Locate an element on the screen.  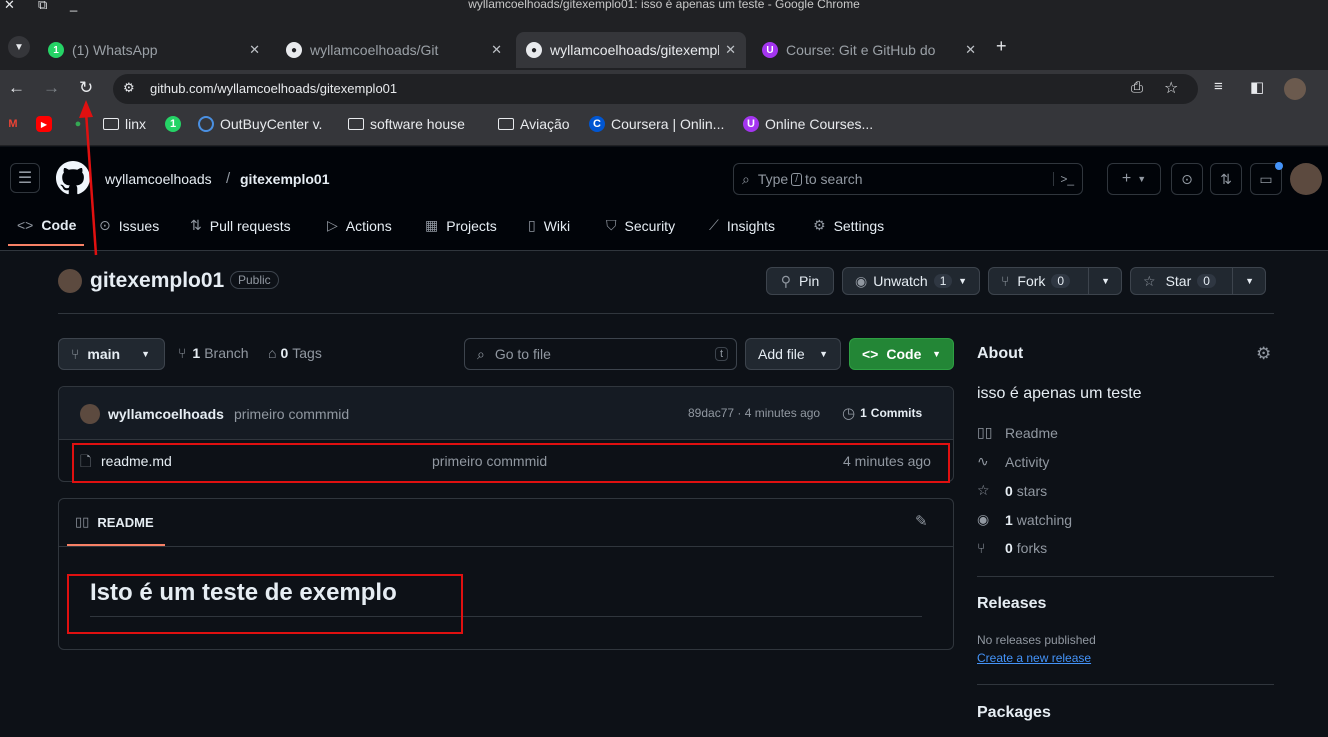
tab-whatsapp: 1 (1) WhatsApp ✕ is located at coordinates (154, 50).